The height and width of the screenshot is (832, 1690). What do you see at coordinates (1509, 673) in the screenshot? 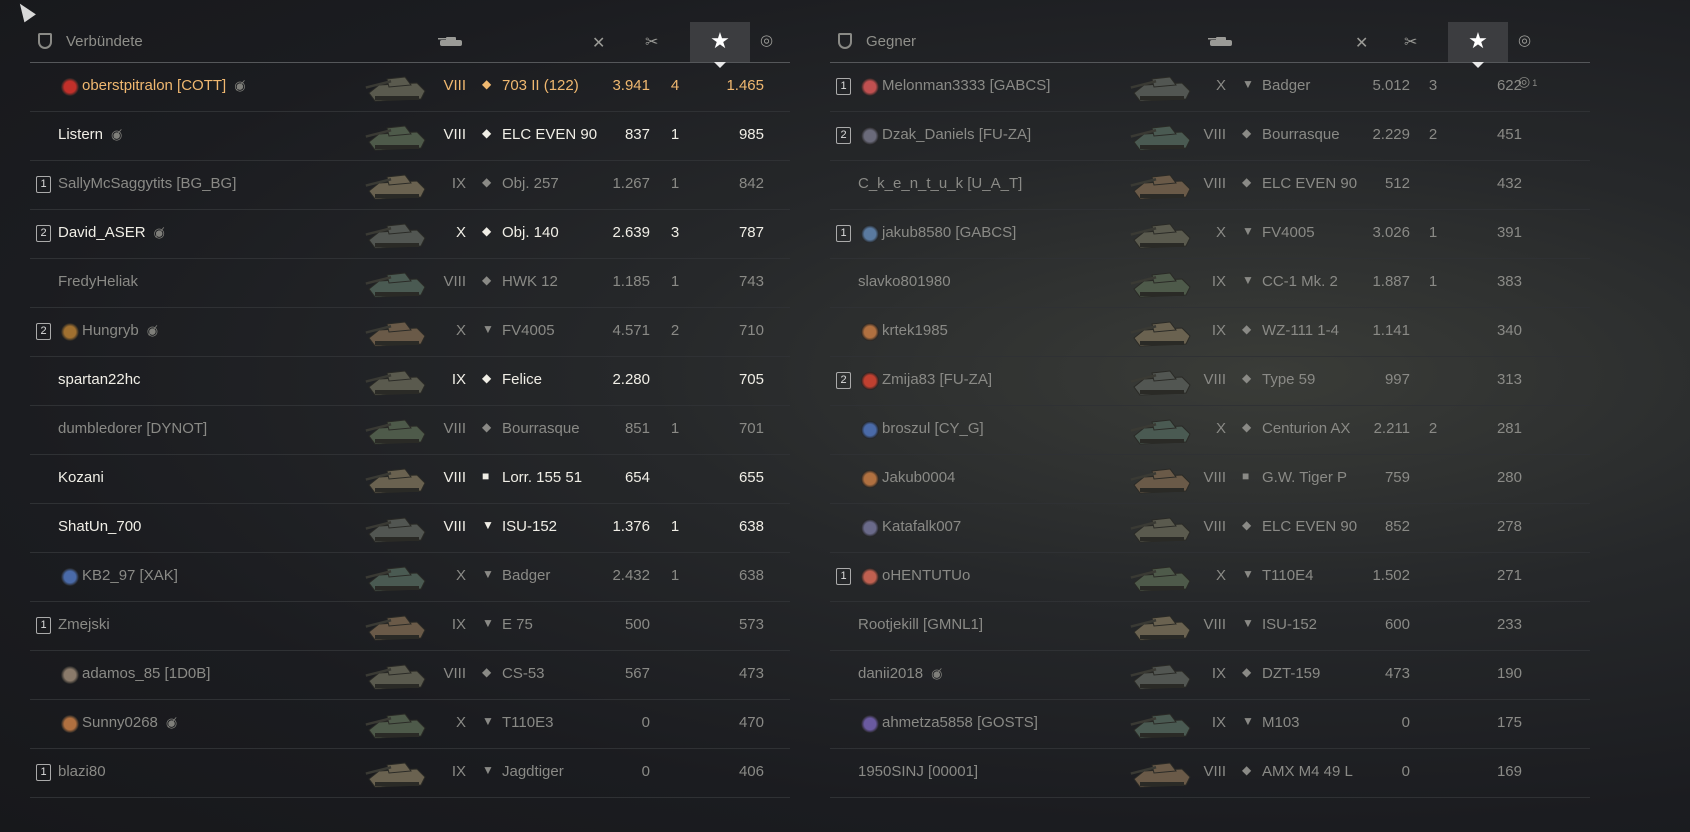
I see `xp-value: 190` at bounding box center [1509, 673].